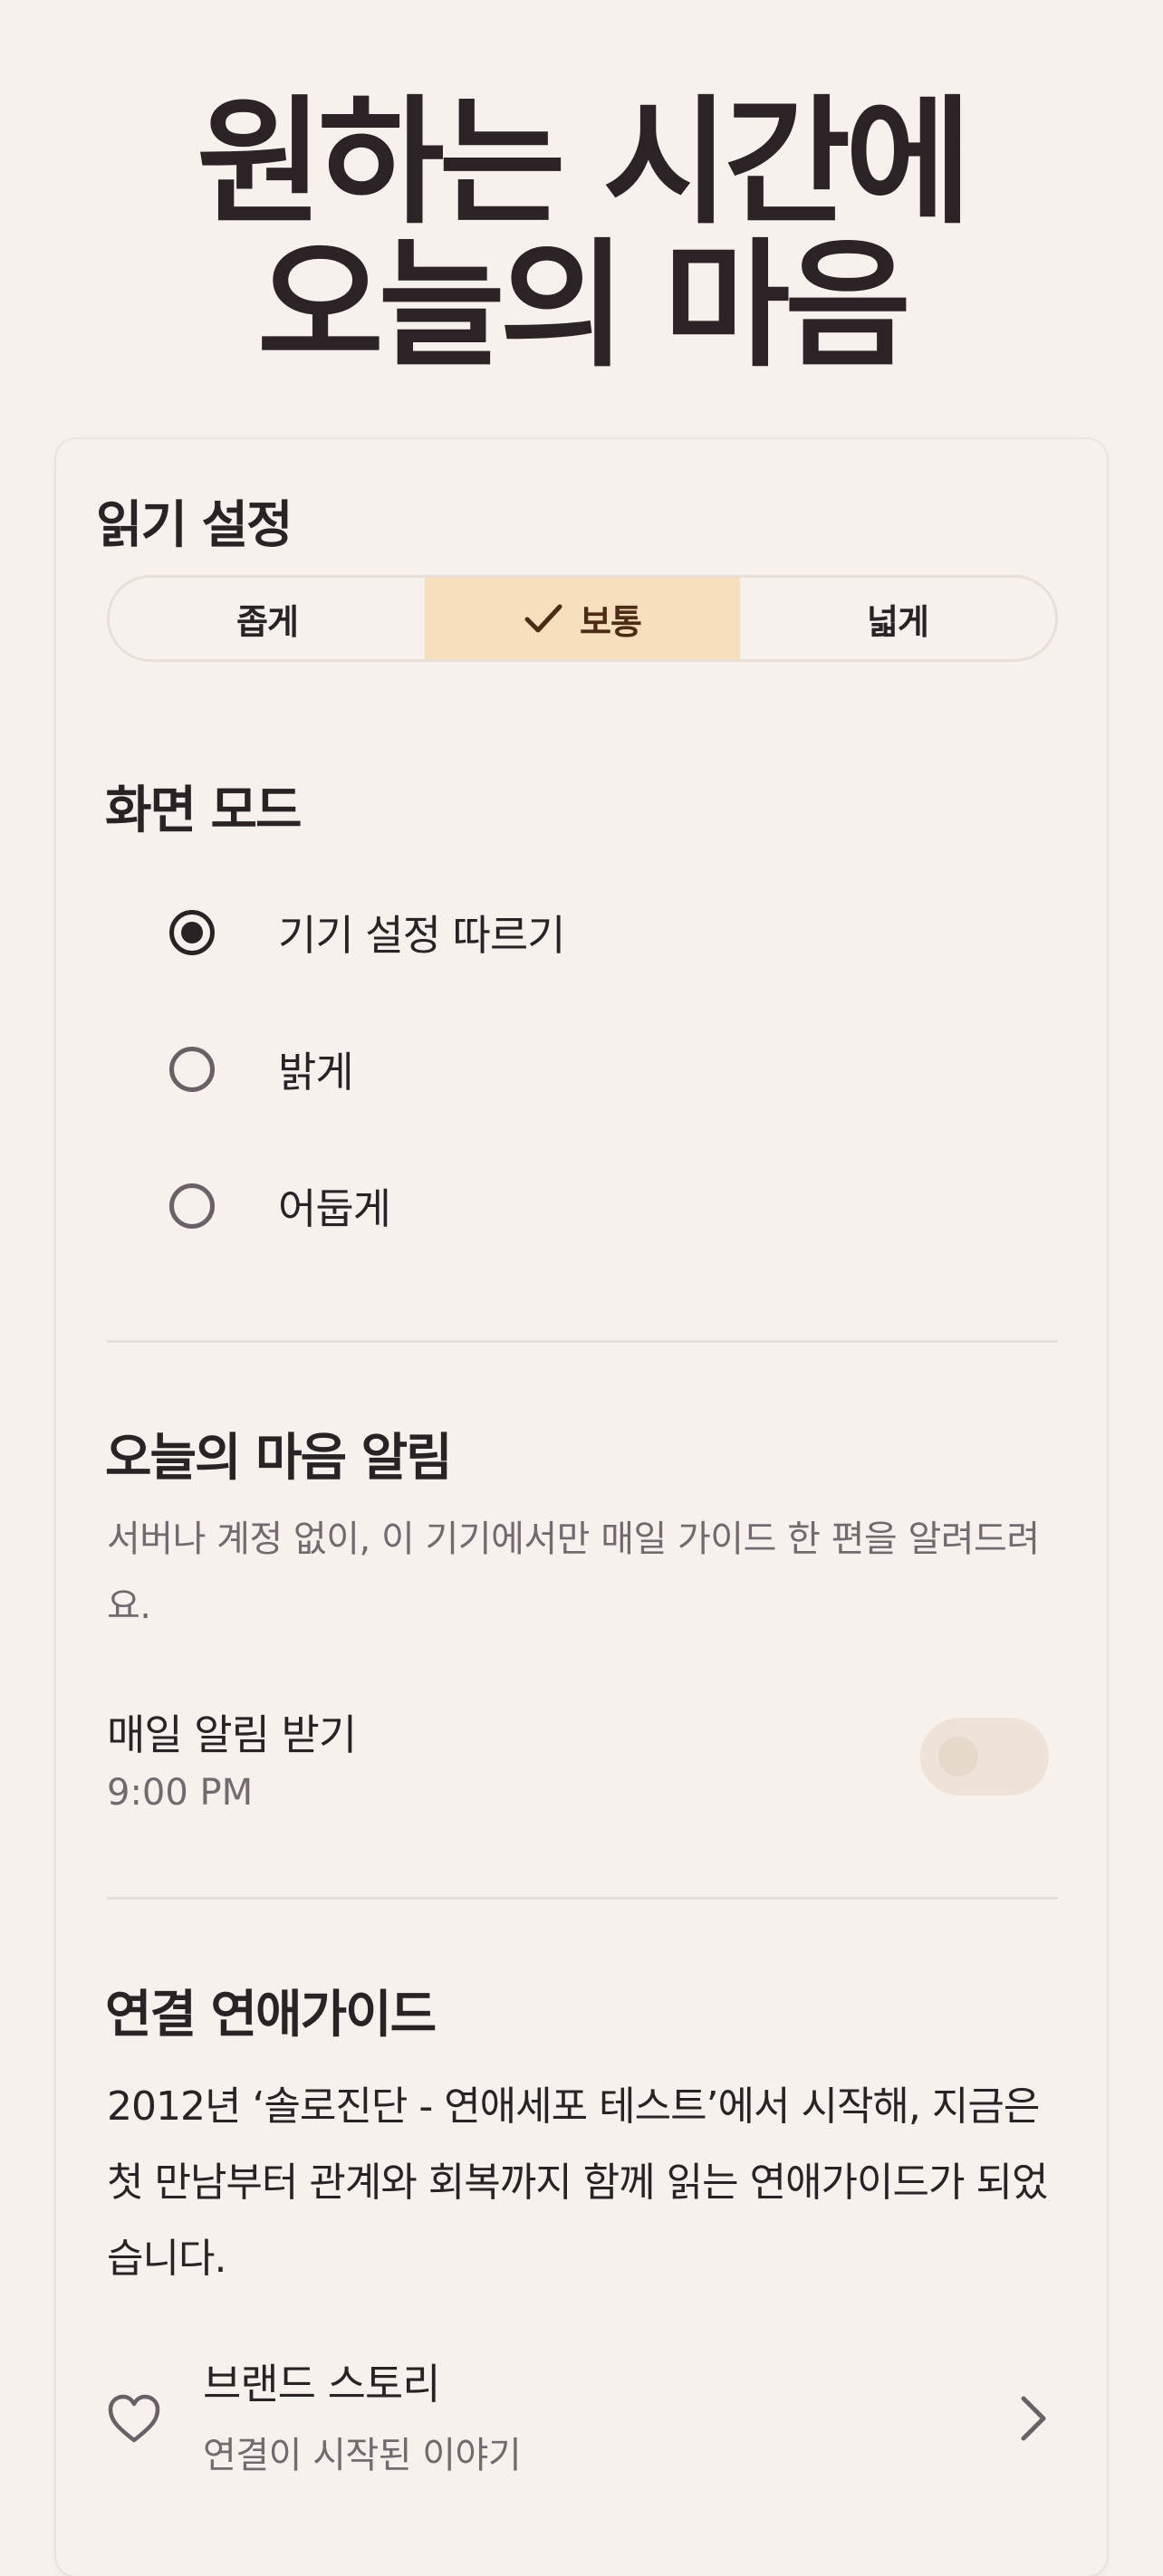 The height and width of the screenshot is (2576, 1163). I want to click on reading-width-segmented-control: 좁게 보통 넓게, so click(582, 618).